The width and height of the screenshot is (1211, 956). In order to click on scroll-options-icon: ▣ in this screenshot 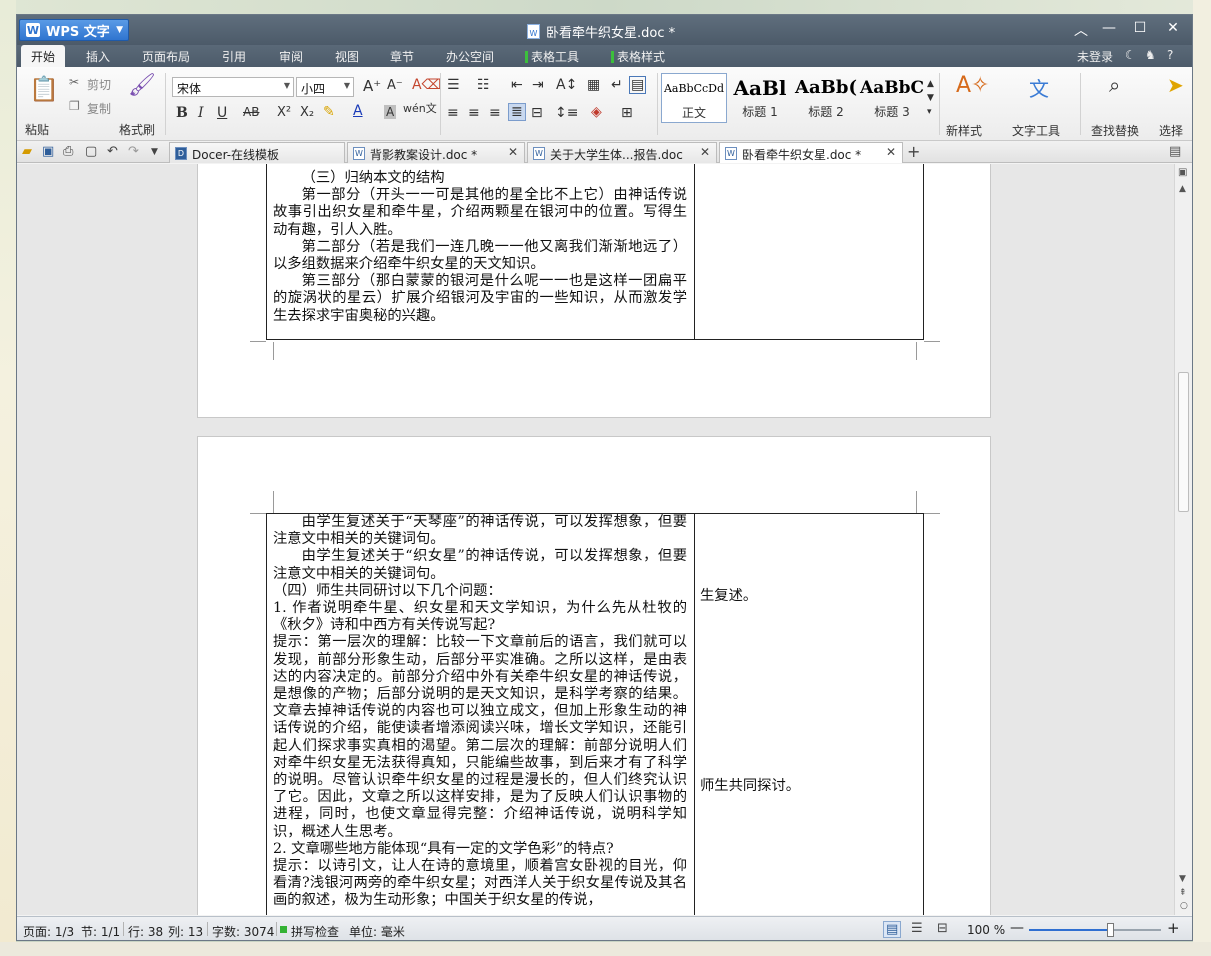, I will do `click(1182, 172)`.